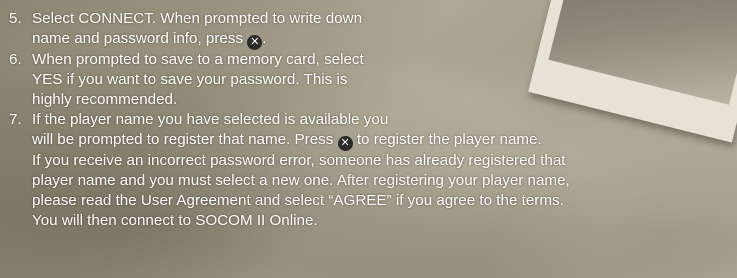 The width and height of the screenshot is (737, 278). What do you see at coordinates (149, 40) in the screenshot?
I see `step-line: name and password info, press ✕.` at bounding box center [149, 40].